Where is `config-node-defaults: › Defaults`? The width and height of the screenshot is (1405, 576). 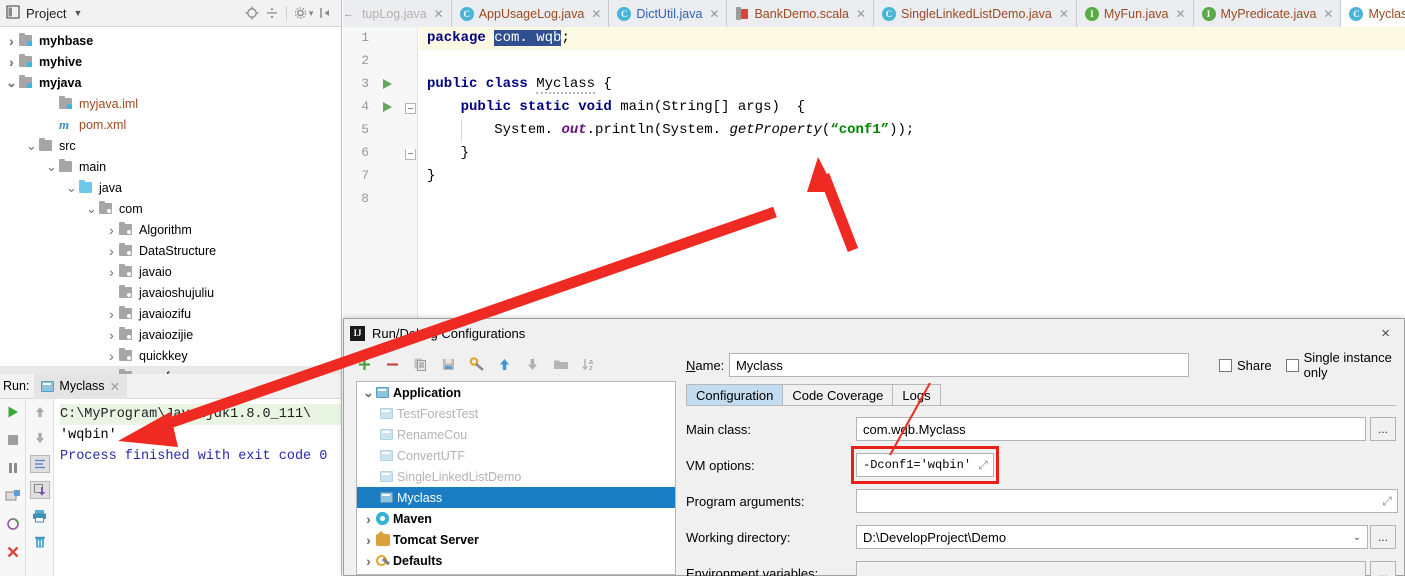
config-node-defaults: › Defaults is located at coordinates (516, 560).